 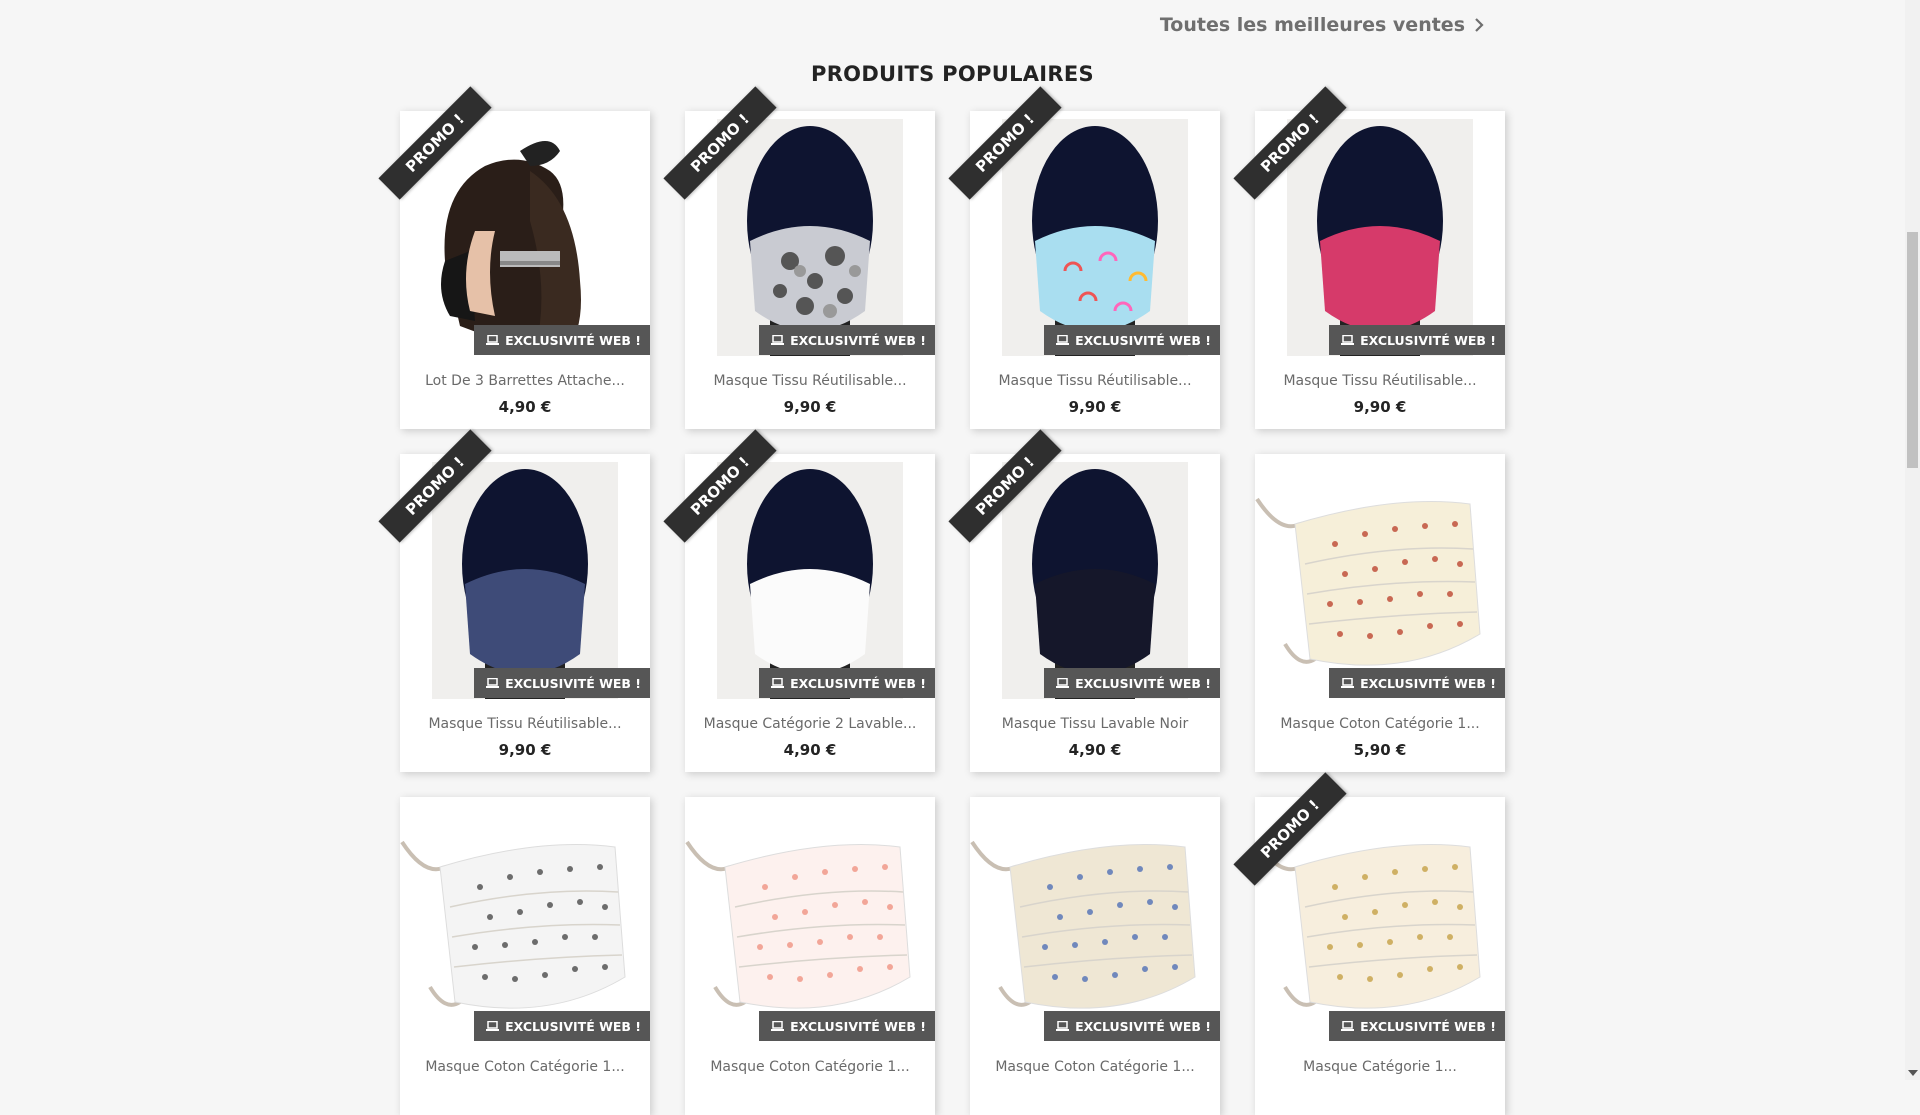 I want to click on all-bestsellers-link: Toutes les meilleures ventes, so click(x=1322, y=25).